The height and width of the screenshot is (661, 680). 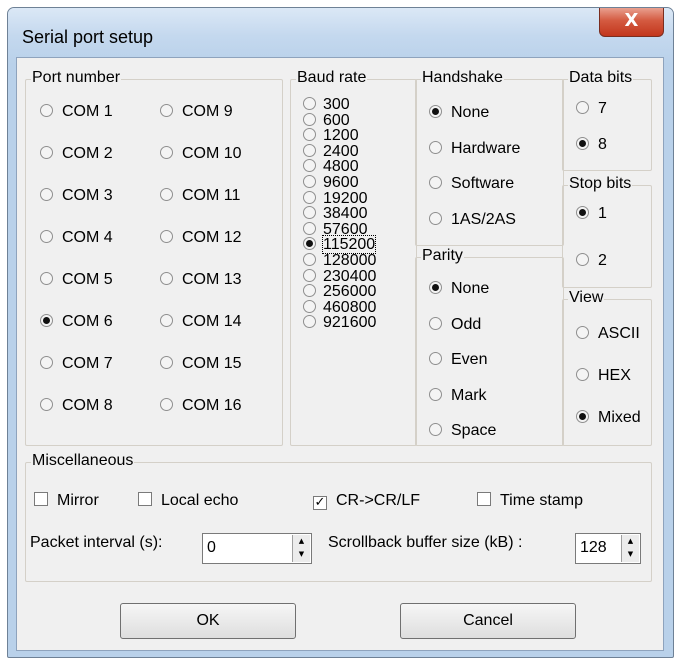 I want to click on view-radio-hex: HEX, so click(x=603, y=376).